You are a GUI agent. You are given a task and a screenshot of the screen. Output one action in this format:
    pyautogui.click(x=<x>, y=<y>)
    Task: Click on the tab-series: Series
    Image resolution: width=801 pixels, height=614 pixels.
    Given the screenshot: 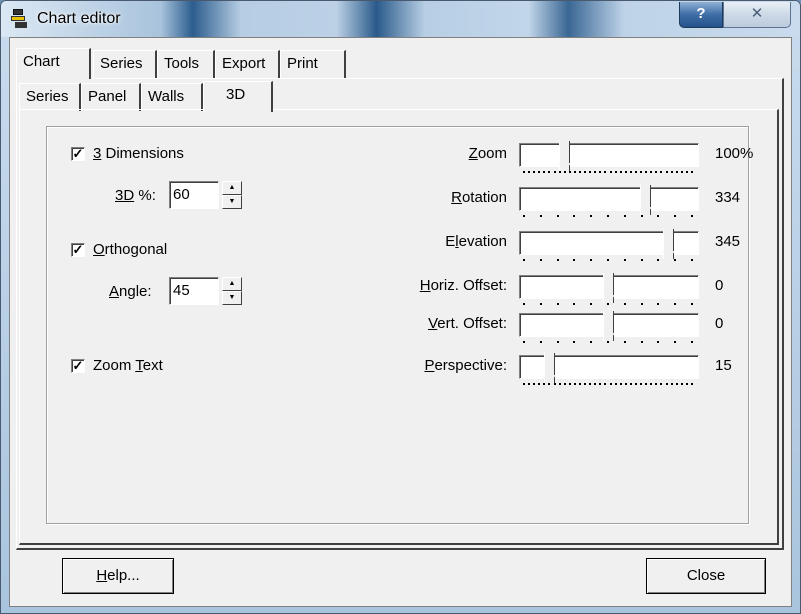 What is the action you would take?
    pyautogui.click(x=125, y=64)
    